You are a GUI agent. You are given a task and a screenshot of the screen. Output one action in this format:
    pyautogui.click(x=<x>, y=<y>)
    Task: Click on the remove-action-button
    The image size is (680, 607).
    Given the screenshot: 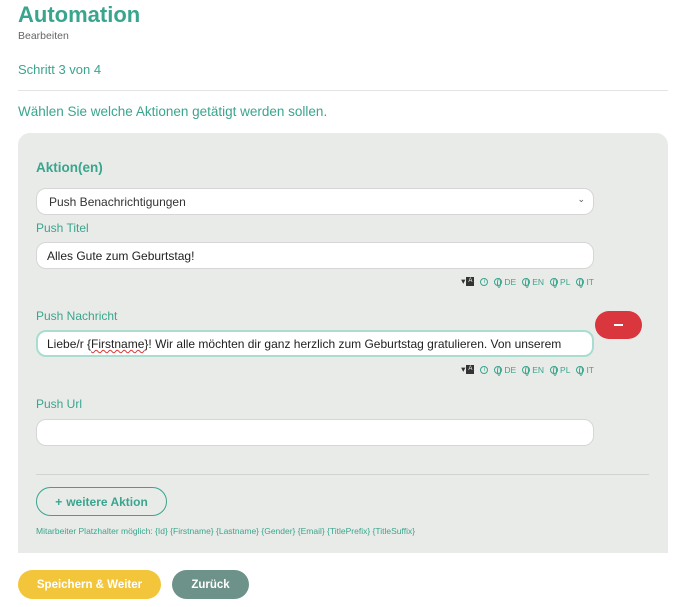 What is the action you would take?
    pyautogui.click(x=618, y=325)
    